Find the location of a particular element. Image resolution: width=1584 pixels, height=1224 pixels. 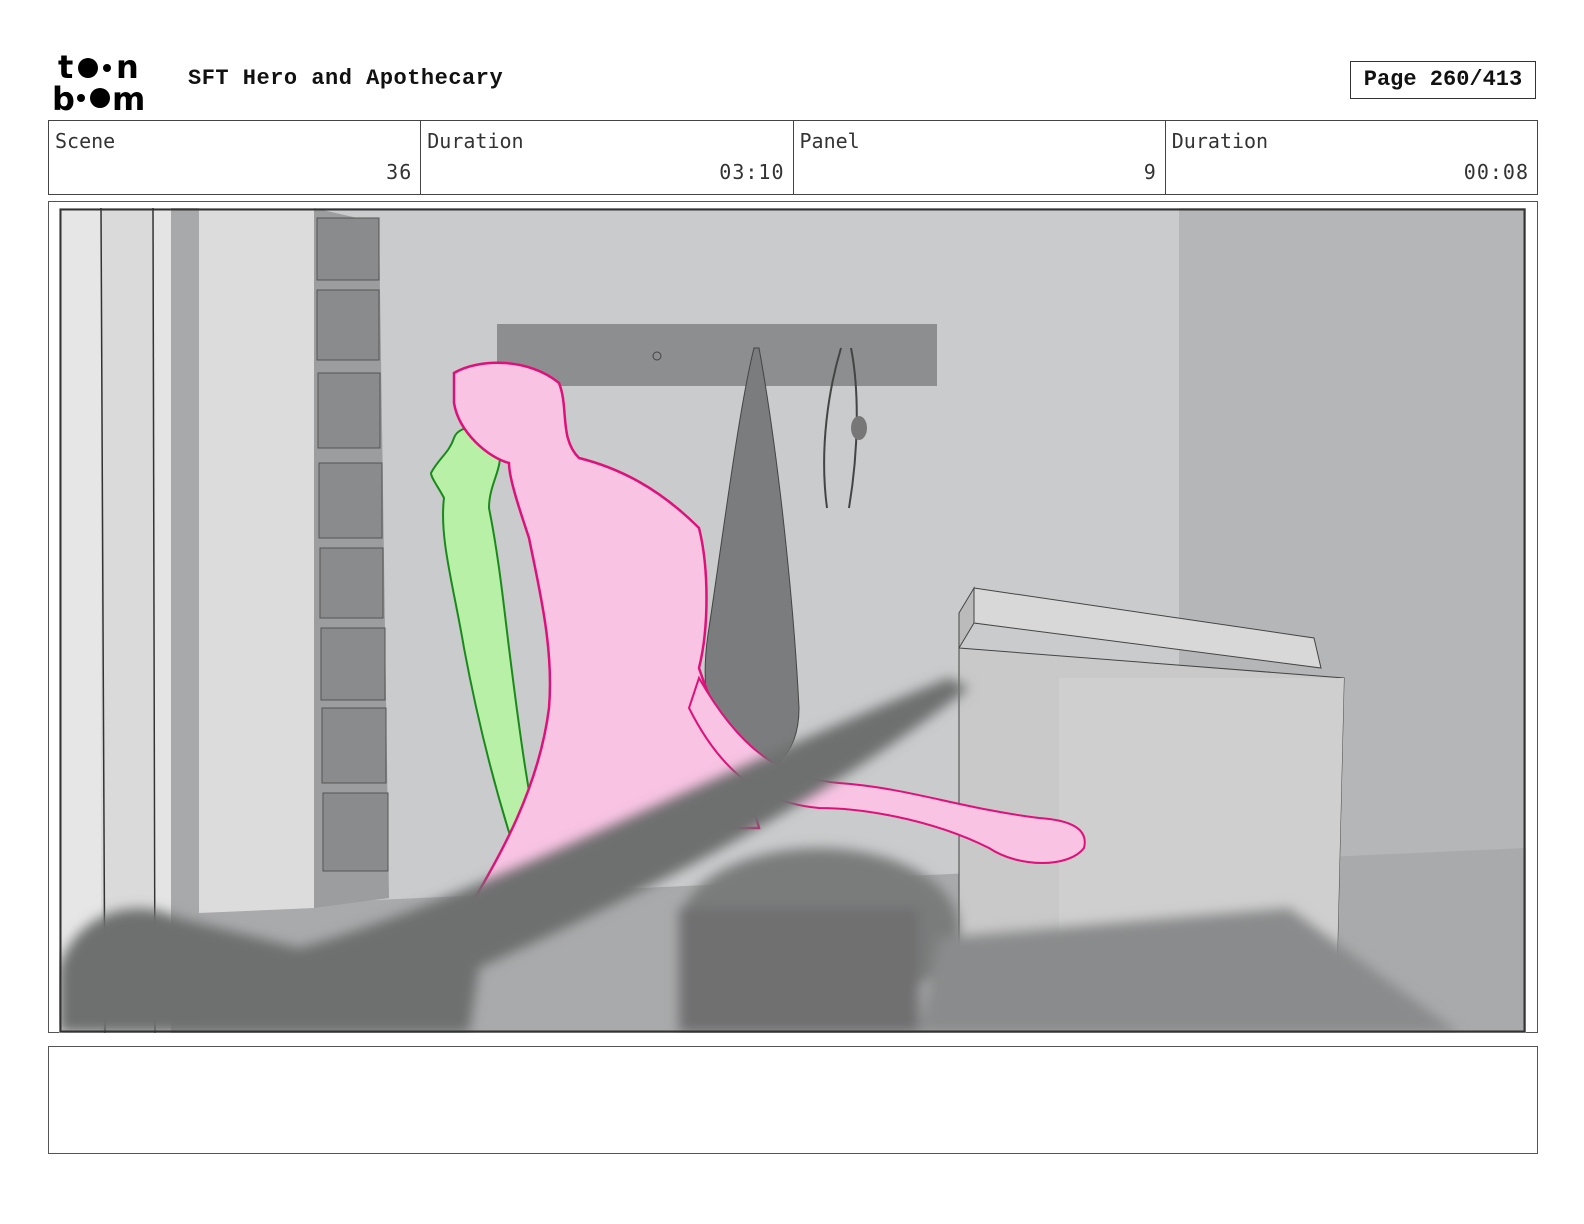

svg-text: b is located at coordinates (63, 97).